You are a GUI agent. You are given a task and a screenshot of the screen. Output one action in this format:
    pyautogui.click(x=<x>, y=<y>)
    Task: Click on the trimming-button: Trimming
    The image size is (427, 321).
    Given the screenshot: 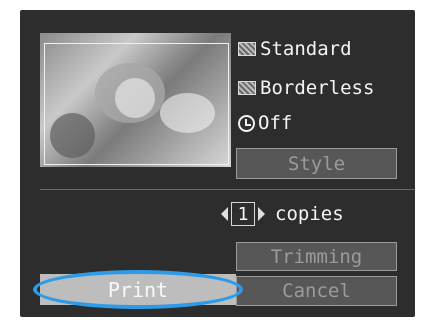 What is the action you would take?
    pyautogui.click(x=316, y=256)
    